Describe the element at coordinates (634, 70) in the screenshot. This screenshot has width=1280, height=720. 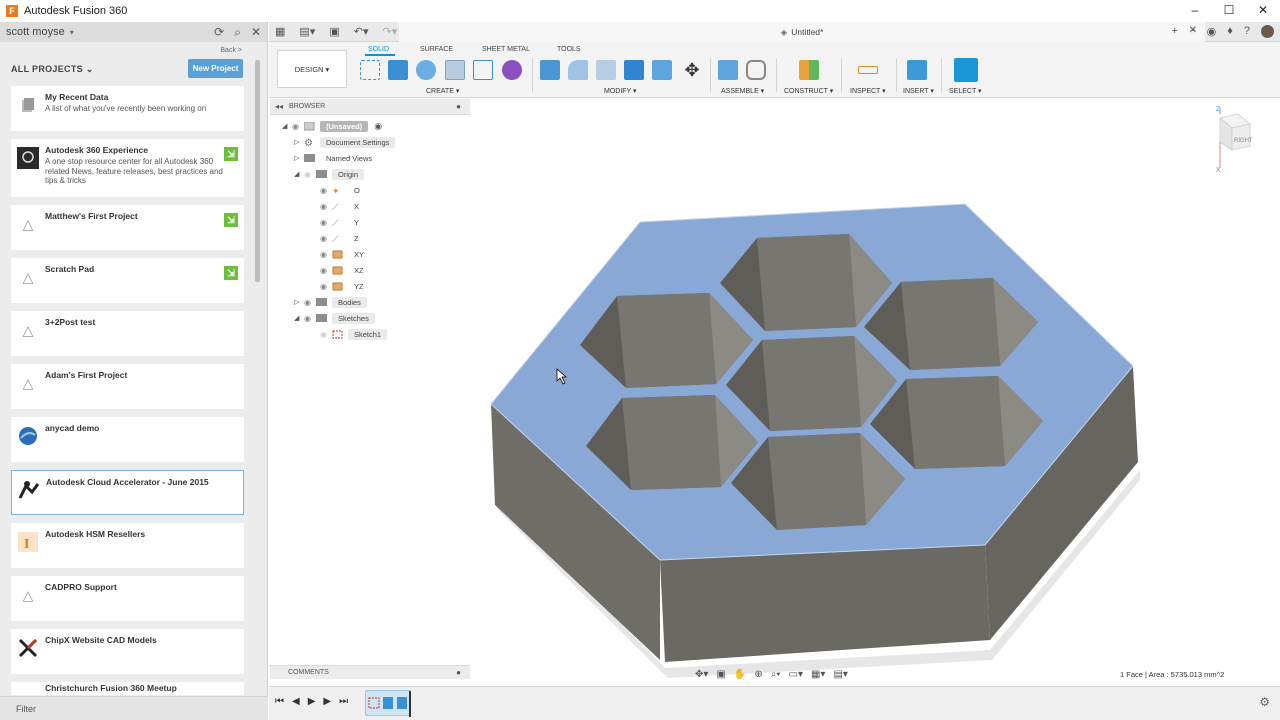
I see `combine-icon` at that location.